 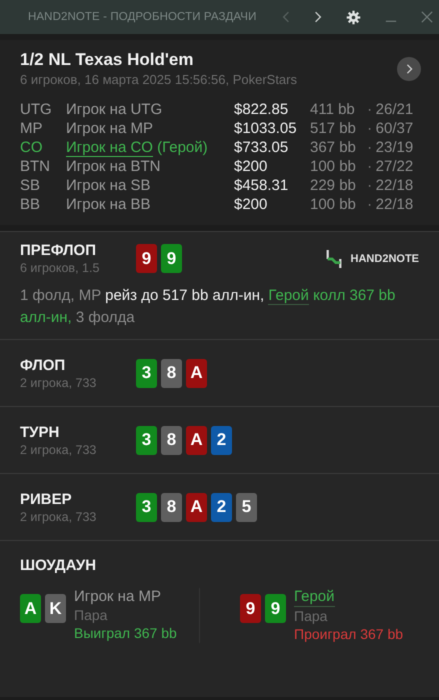 I want to click on result-text: Проиграл 367 bb, so click(x=349, y=634).